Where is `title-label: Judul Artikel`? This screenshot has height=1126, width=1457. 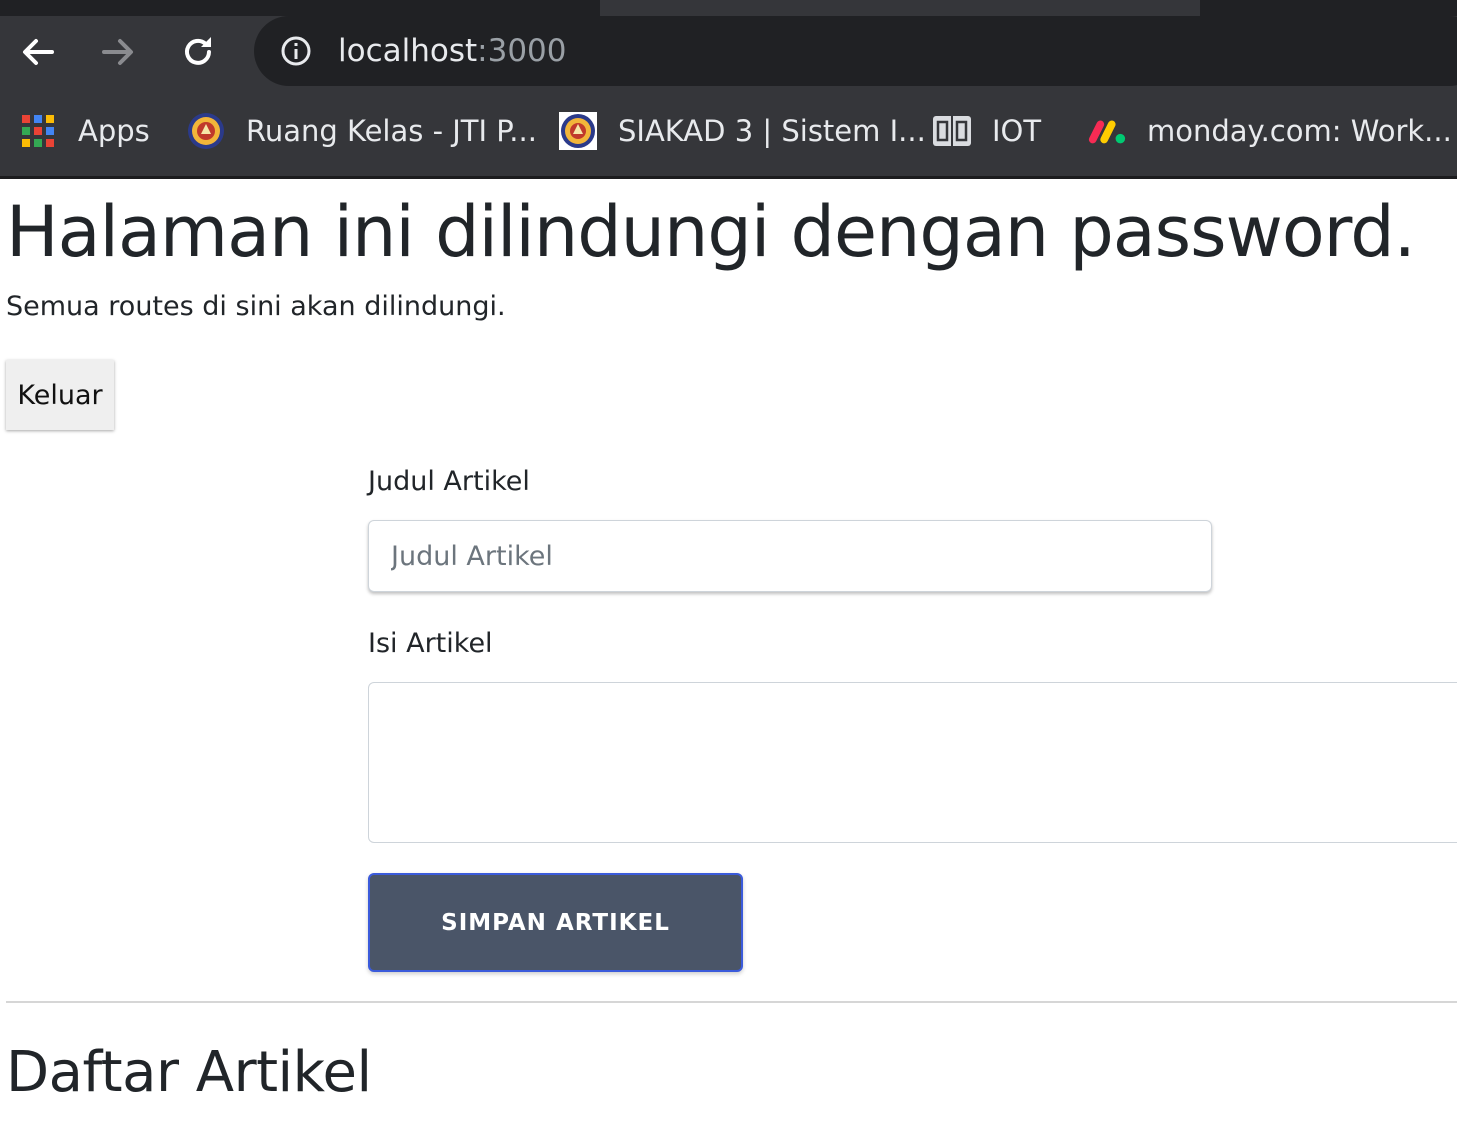 title-label: Judul Artikel is located at coordinates (449, 481).